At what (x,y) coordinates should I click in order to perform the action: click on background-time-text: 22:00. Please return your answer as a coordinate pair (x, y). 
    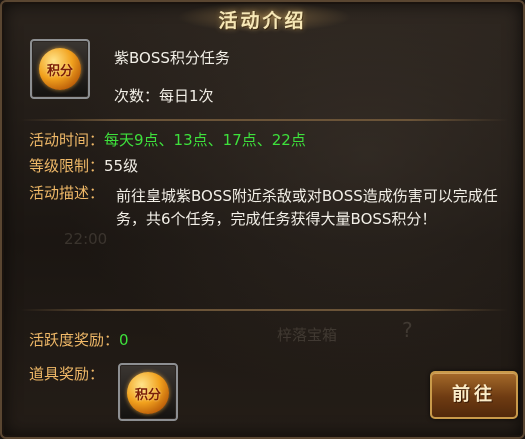
    Looking at the image, I should click on (86, 239).